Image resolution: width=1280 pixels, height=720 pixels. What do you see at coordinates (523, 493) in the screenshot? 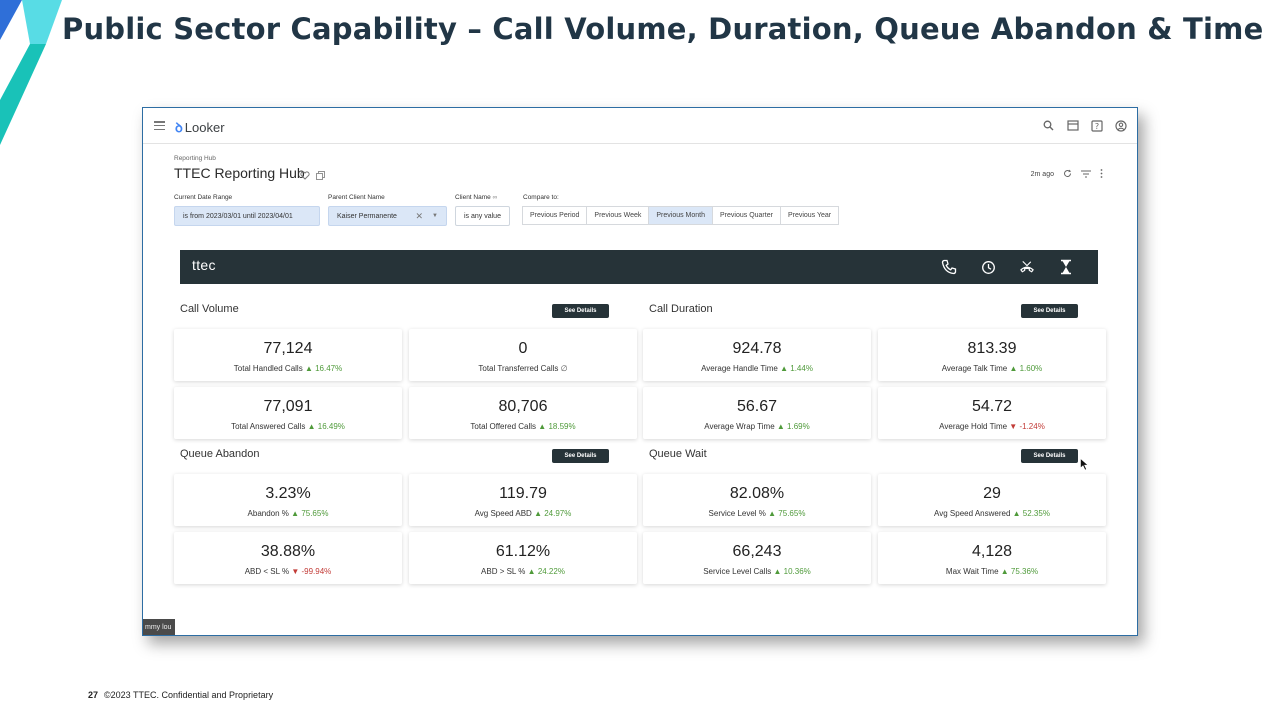
I see `metric-value: 119.79` at bounding box center [523, 493].